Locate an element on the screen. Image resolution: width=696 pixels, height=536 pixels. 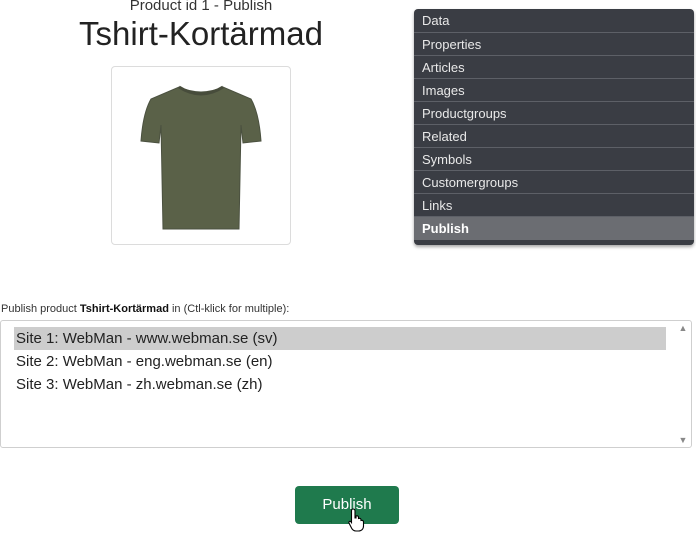
tab-publish: Publish is located at coordinates (554, 228).